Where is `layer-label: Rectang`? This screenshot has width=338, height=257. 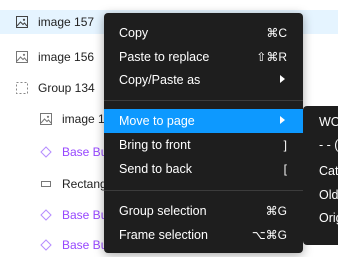
layer-label: Rectang is located at coordinates (84, 184).